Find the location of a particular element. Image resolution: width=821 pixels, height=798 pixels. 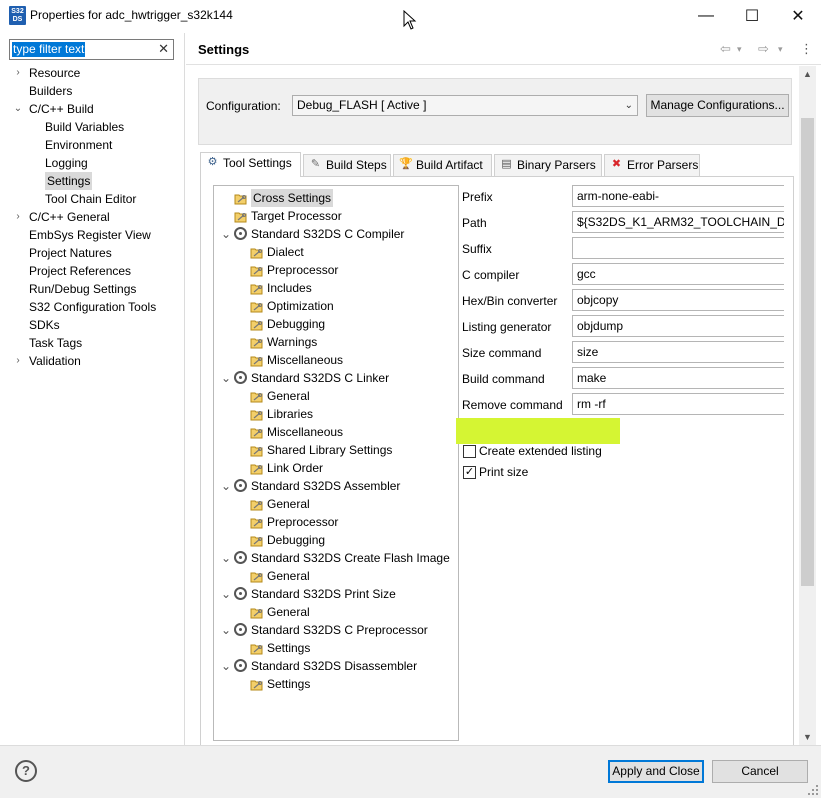

tab-build-artifact: 🏆 Build Artifact is located at coordinates (442, 165).